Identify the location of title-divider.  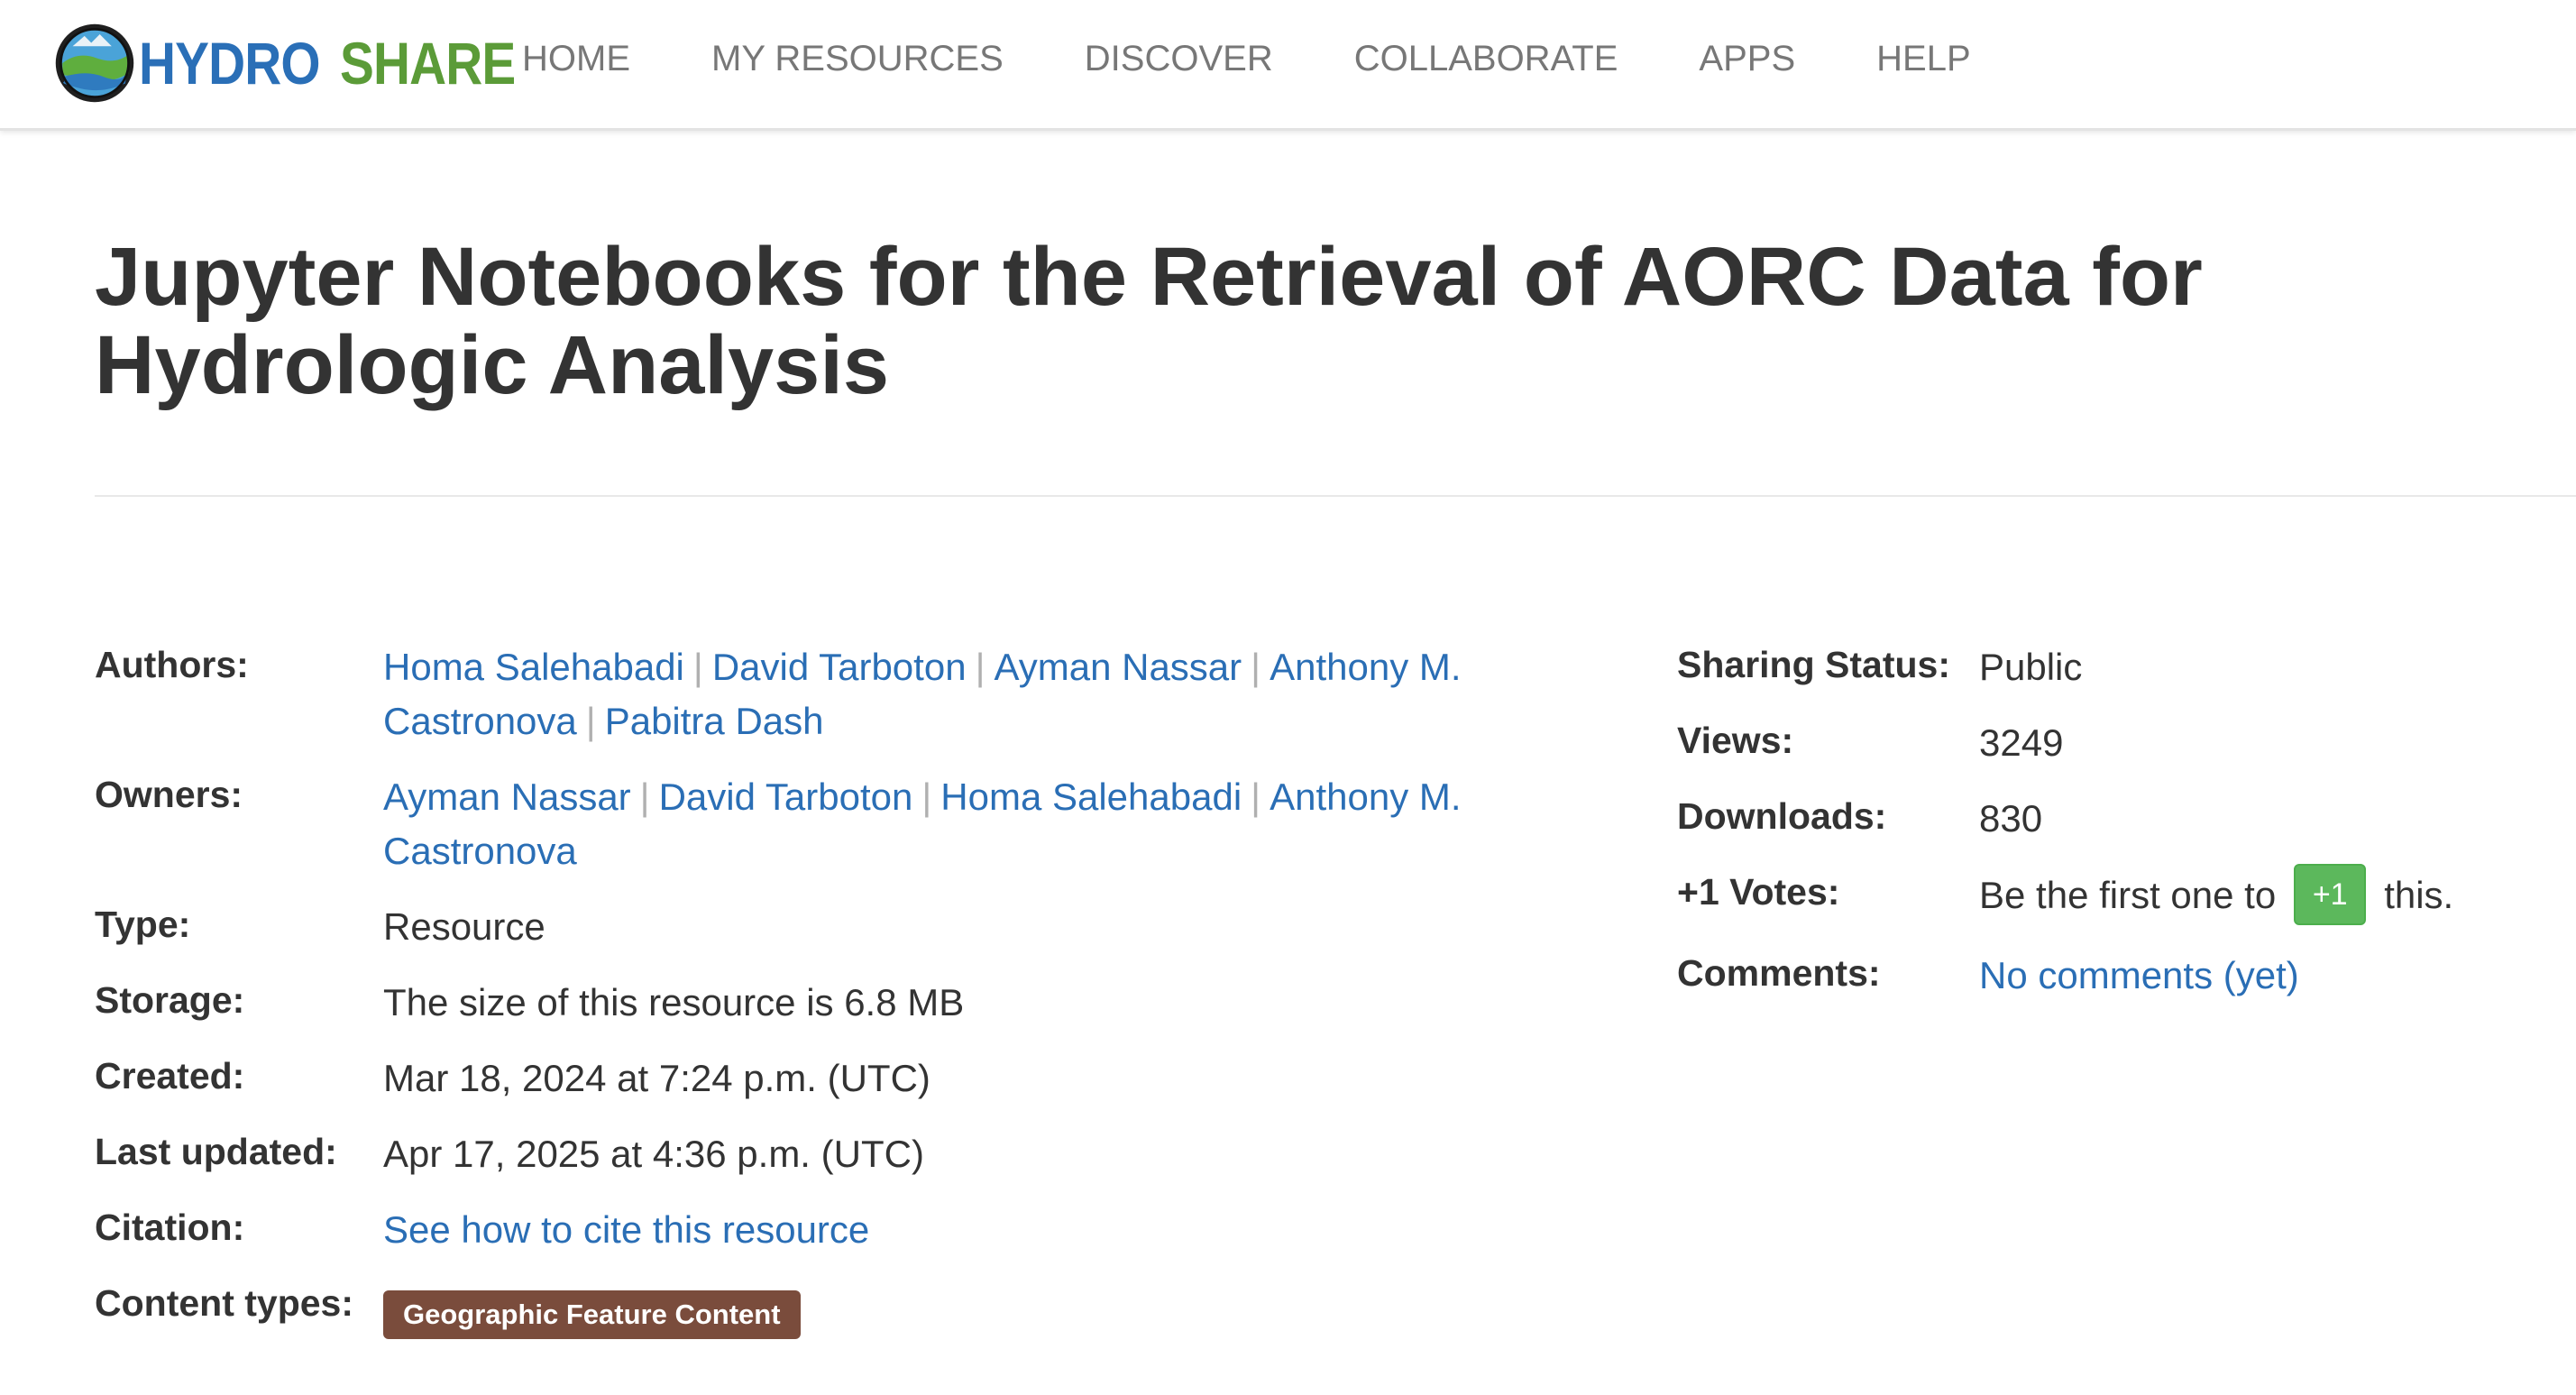
(1335, 496).